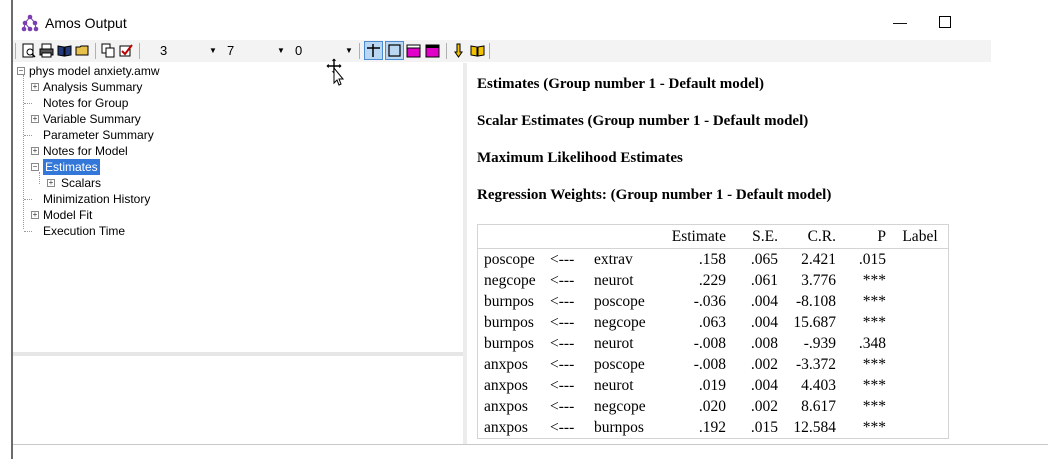 The height and width of the screenshot is (459, 1048). Describe the element at coordinates (764, 280) in the screenshot. I see `table-cell: .061` at that location.